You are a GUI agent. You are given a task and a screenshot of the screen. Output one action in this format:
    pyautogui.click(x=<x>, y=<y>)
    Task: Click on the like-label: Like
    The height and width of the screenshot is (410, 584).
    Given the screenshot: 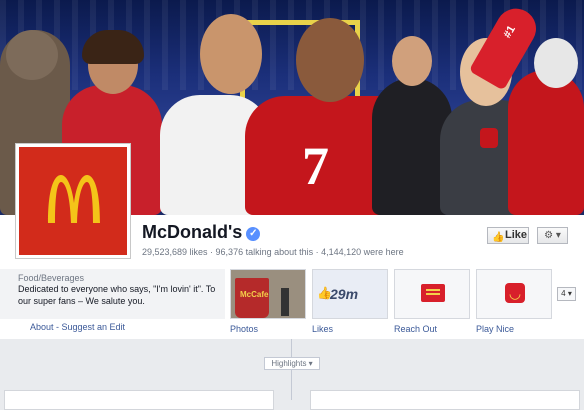 What is the action you would take?
    pyautogui.click(x=516, y=235)
    